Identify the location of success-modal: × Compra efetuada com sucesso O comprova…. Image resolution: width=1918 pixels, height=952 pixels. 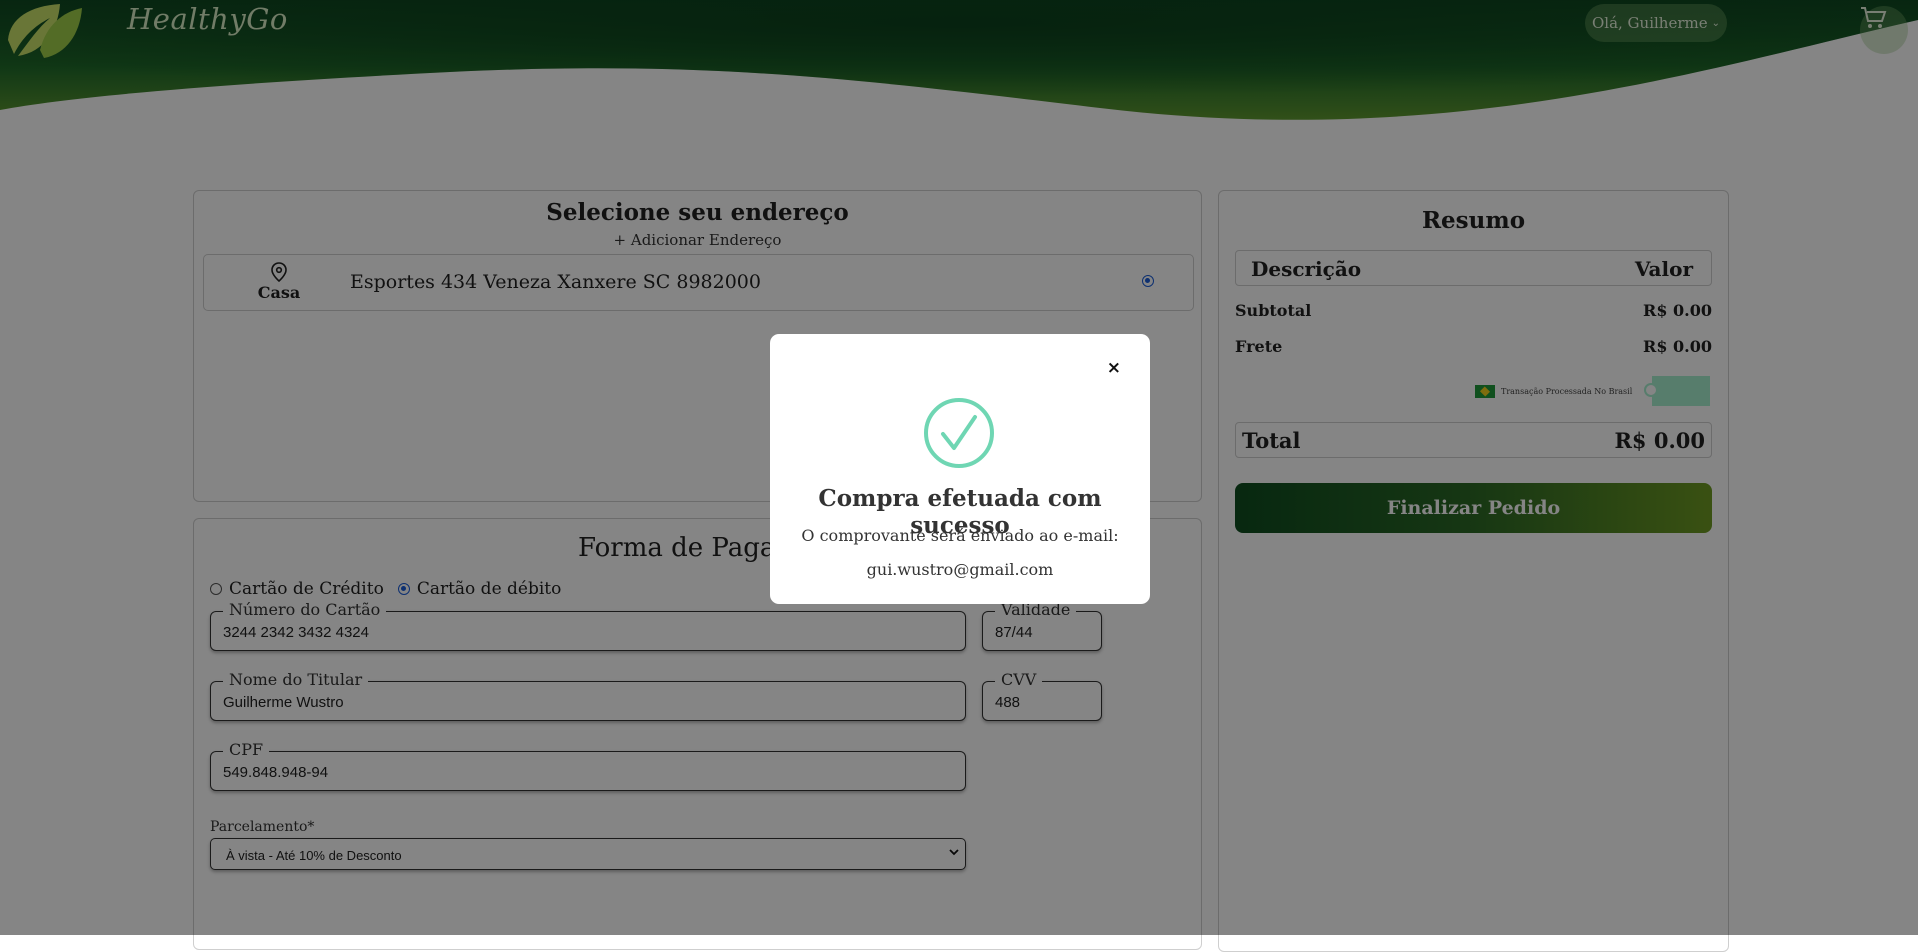
(960, 469).